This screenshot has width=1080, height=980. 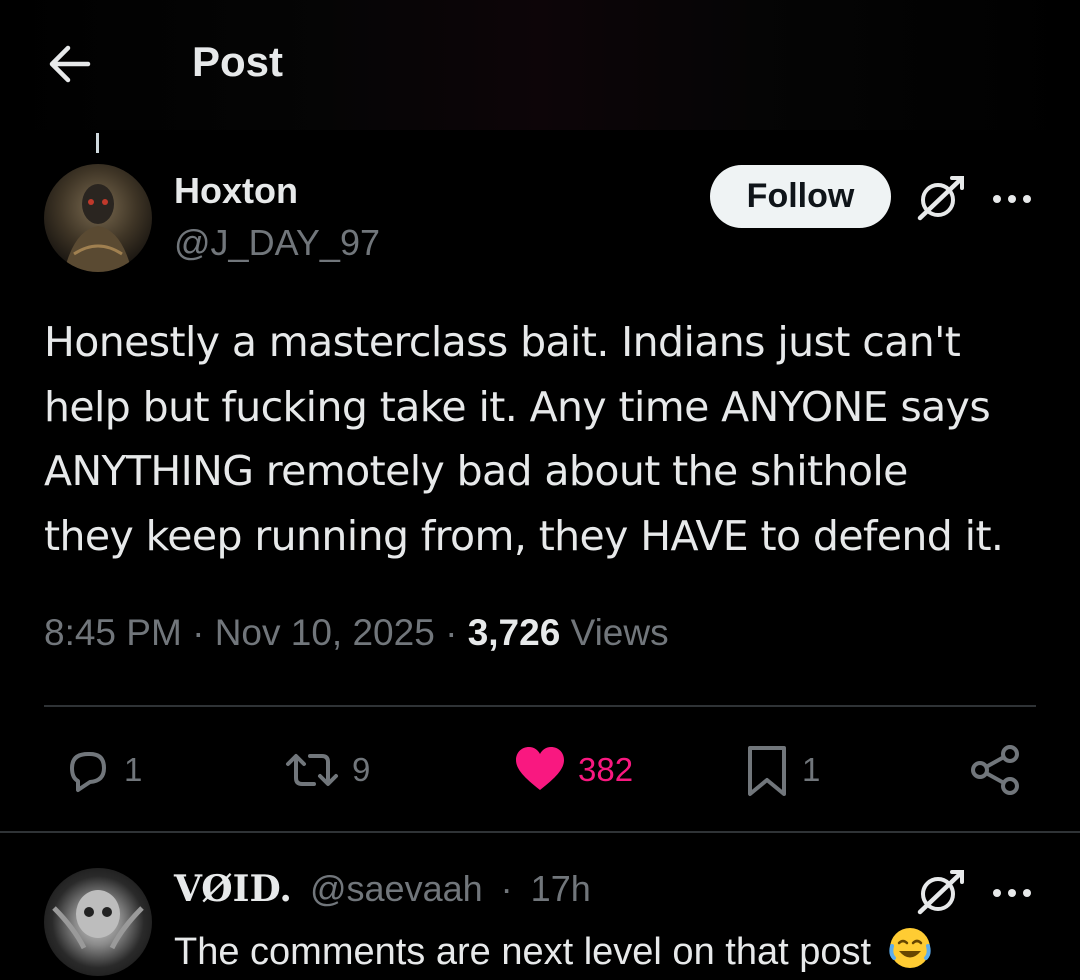 I want to click on page-title: Post, so click(x=238, y=61).